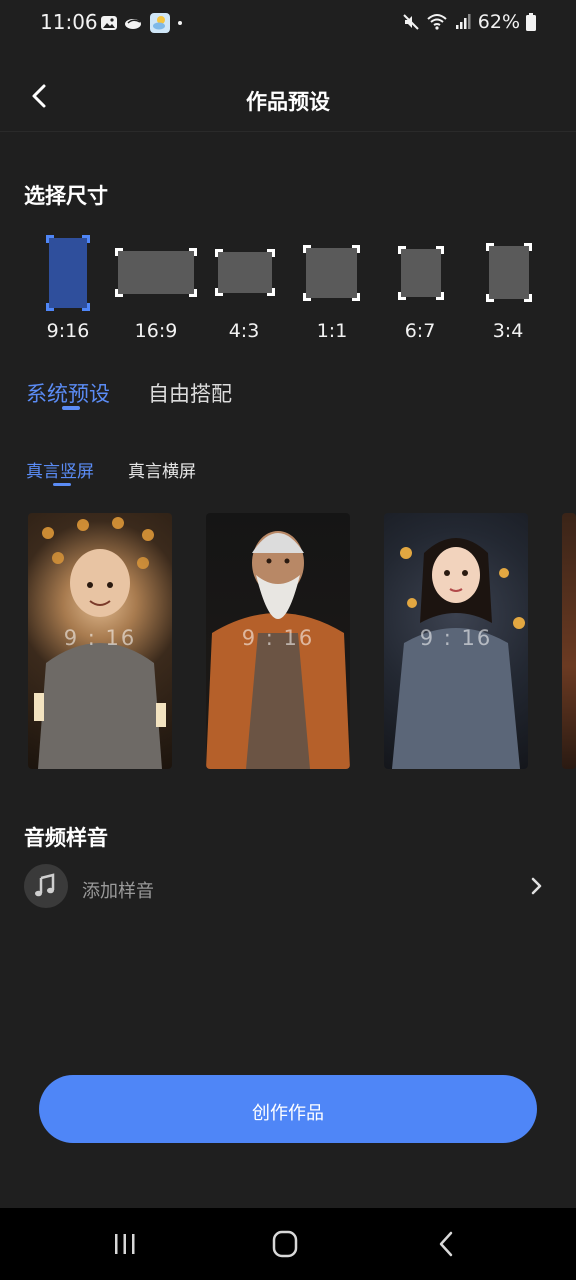  Describe the element at coordinates (420, 331) in the screenshot. I see `size-label: 6:7` at that location.